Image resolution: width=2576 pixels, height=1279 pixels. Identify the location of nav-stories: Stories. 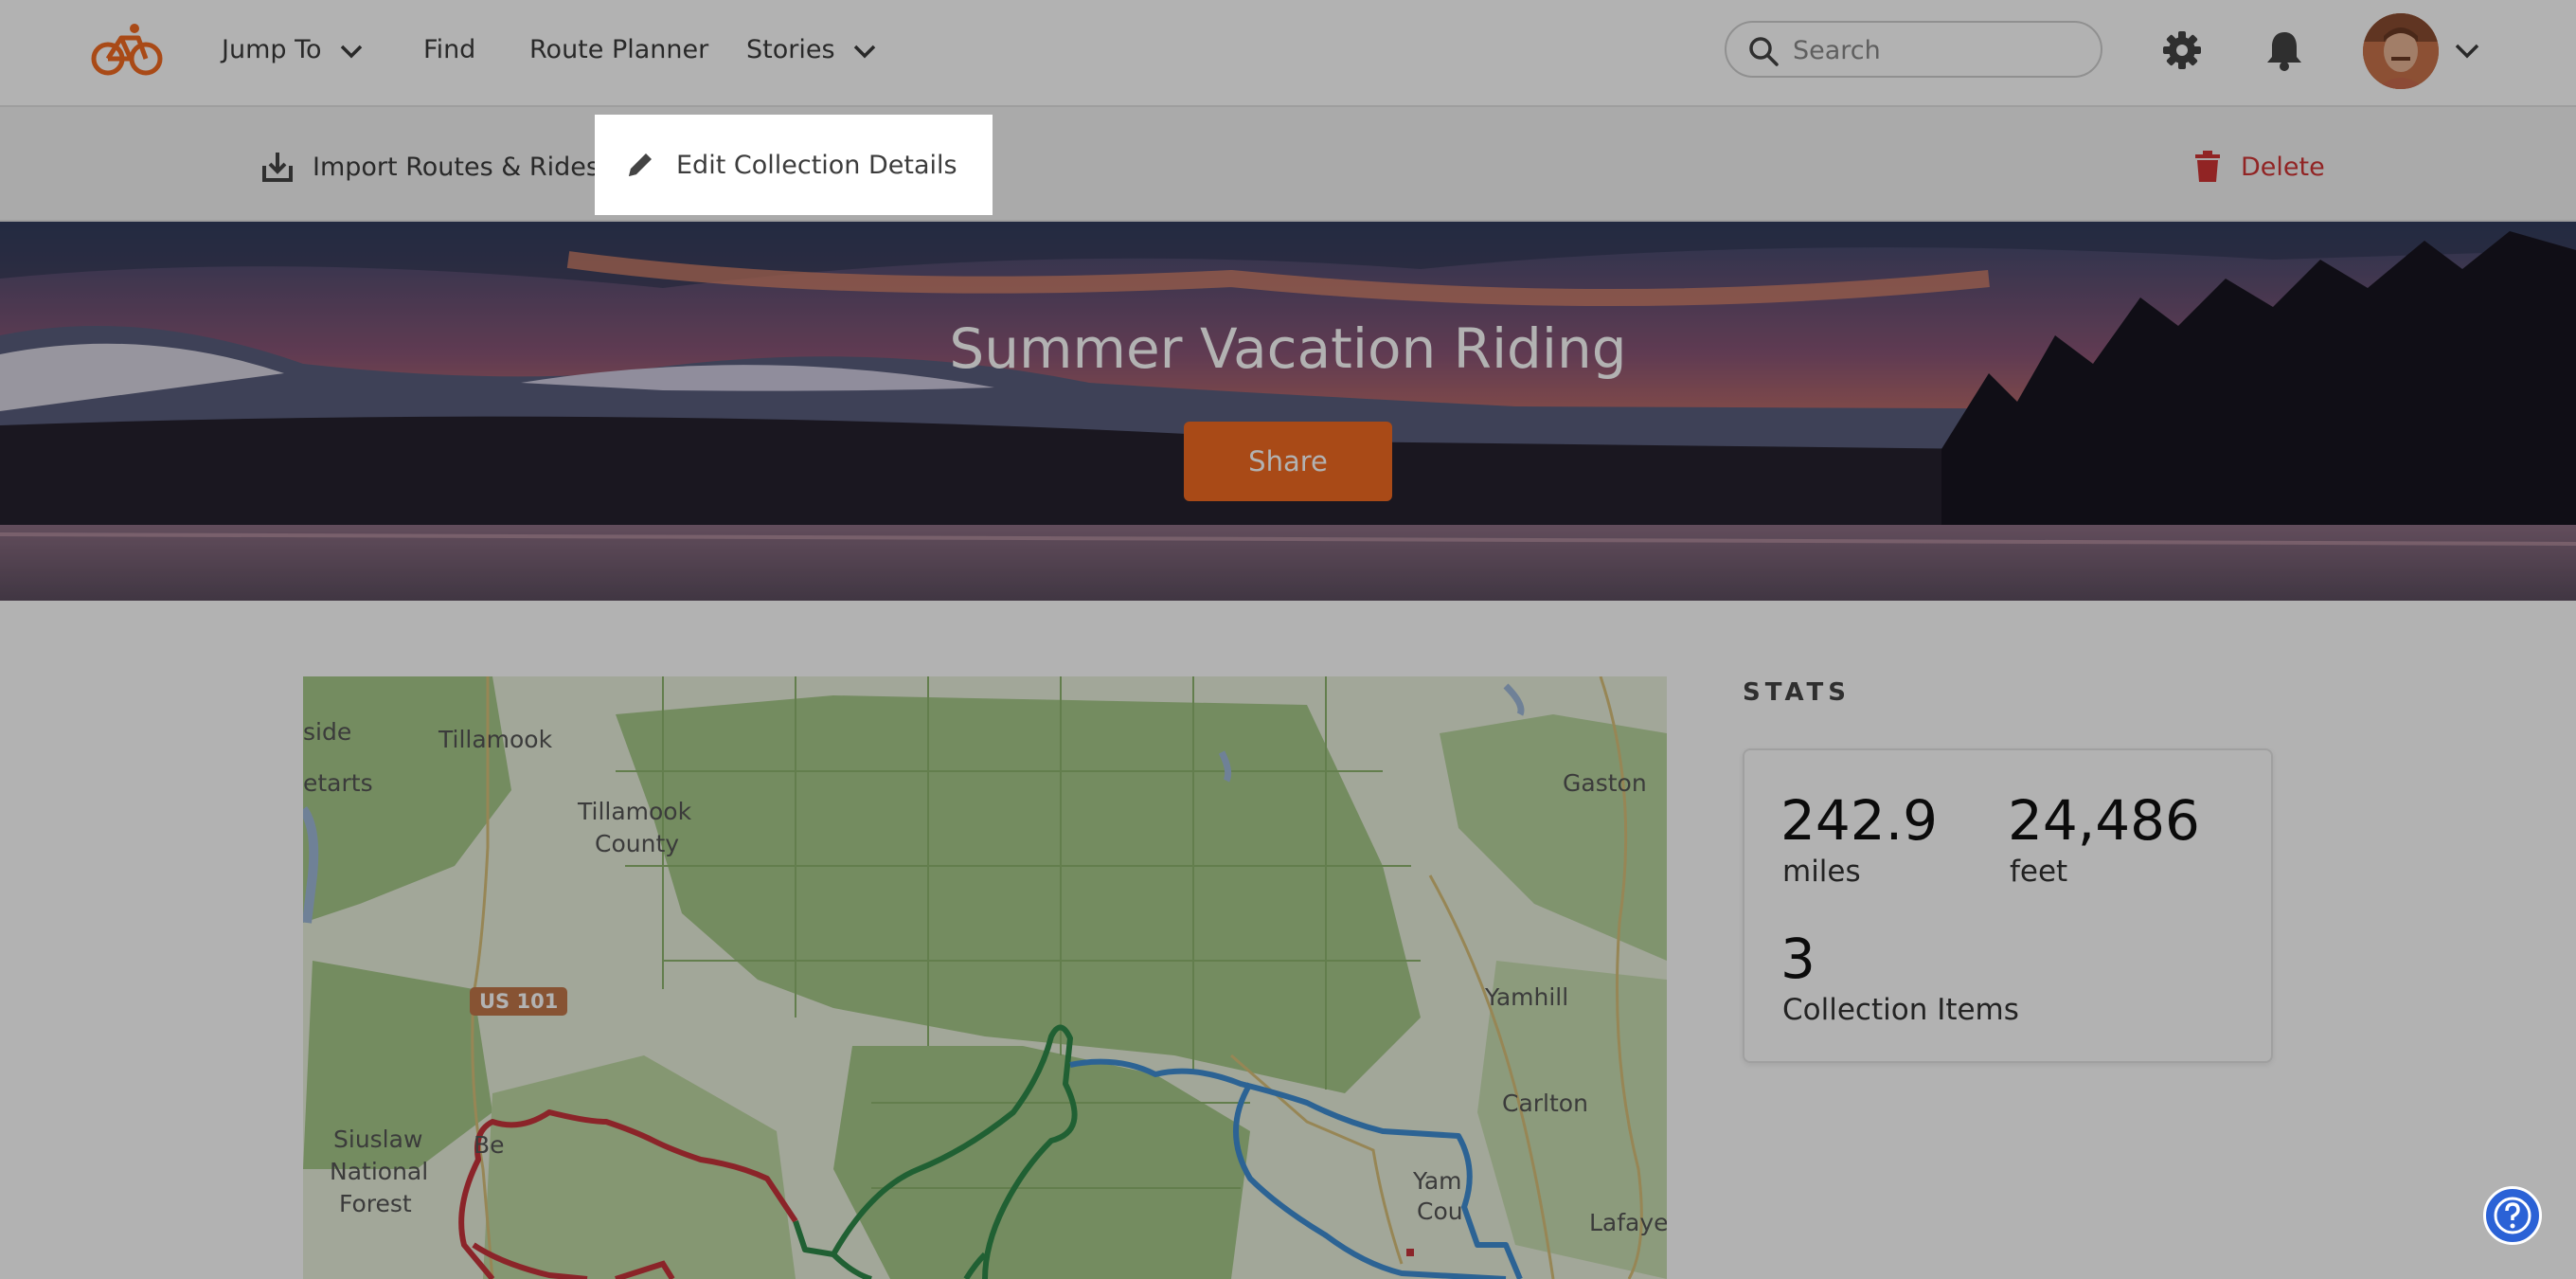
(811, 50).